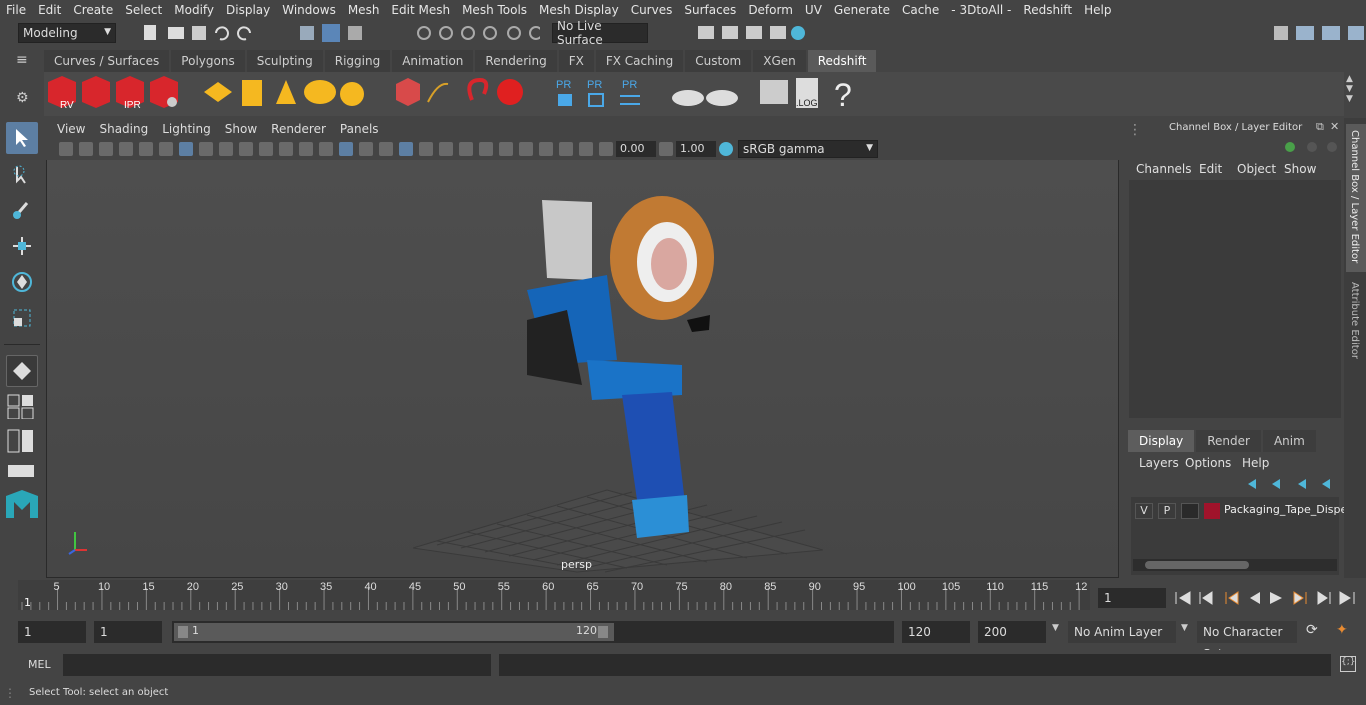 The width and height of the screenshot is (1366, 705). I want to click on tab-render: Render, so click(1228, 441).